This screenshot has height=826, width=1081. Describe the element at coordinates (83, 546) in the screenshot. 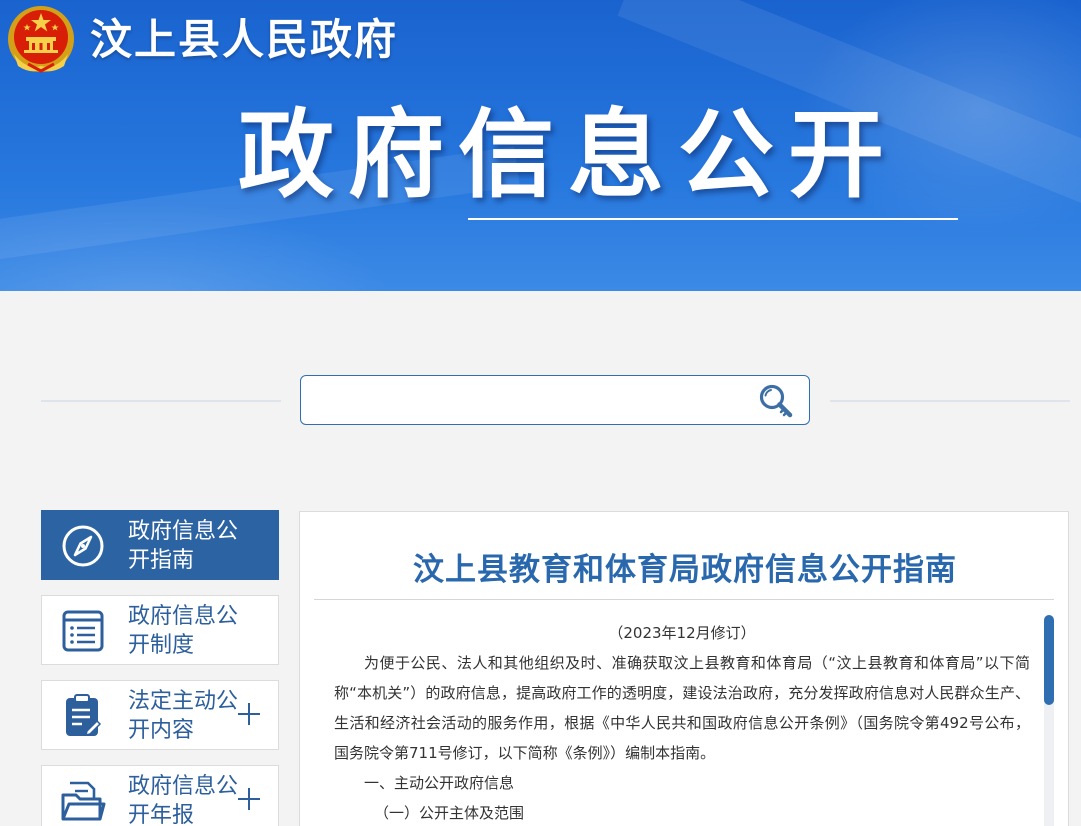

I see `compass-icon` at that location.